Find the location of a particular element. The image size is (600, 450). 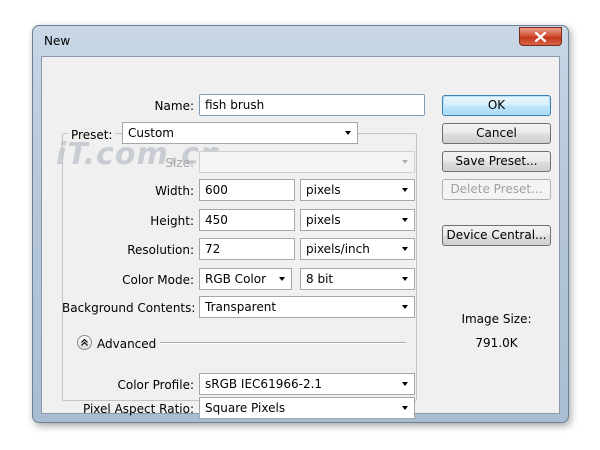

preset-select: Custom is located at coordinates (240, 133).